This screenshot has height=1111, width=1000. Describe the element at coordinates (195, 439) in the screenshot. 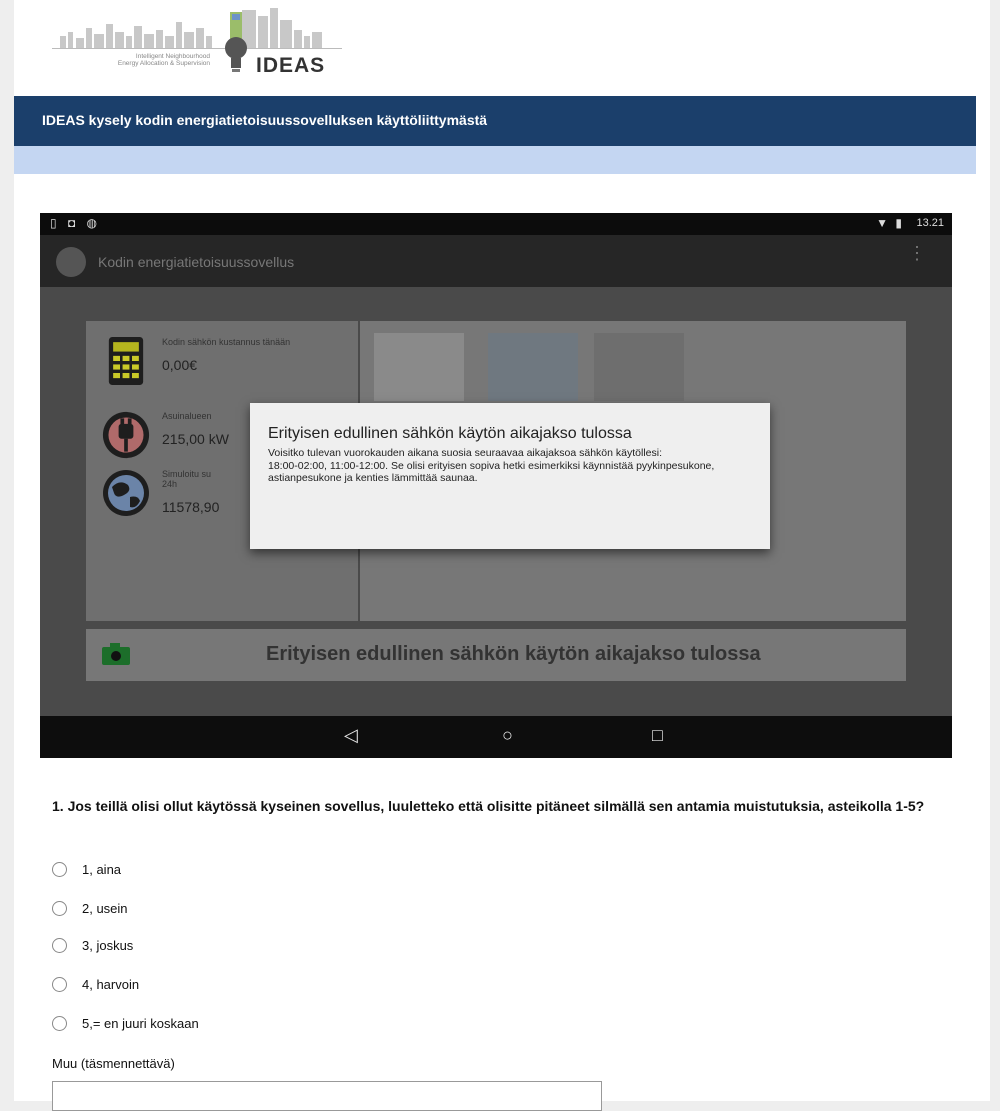

I see `stat-value: 215,00 kW` at that location.